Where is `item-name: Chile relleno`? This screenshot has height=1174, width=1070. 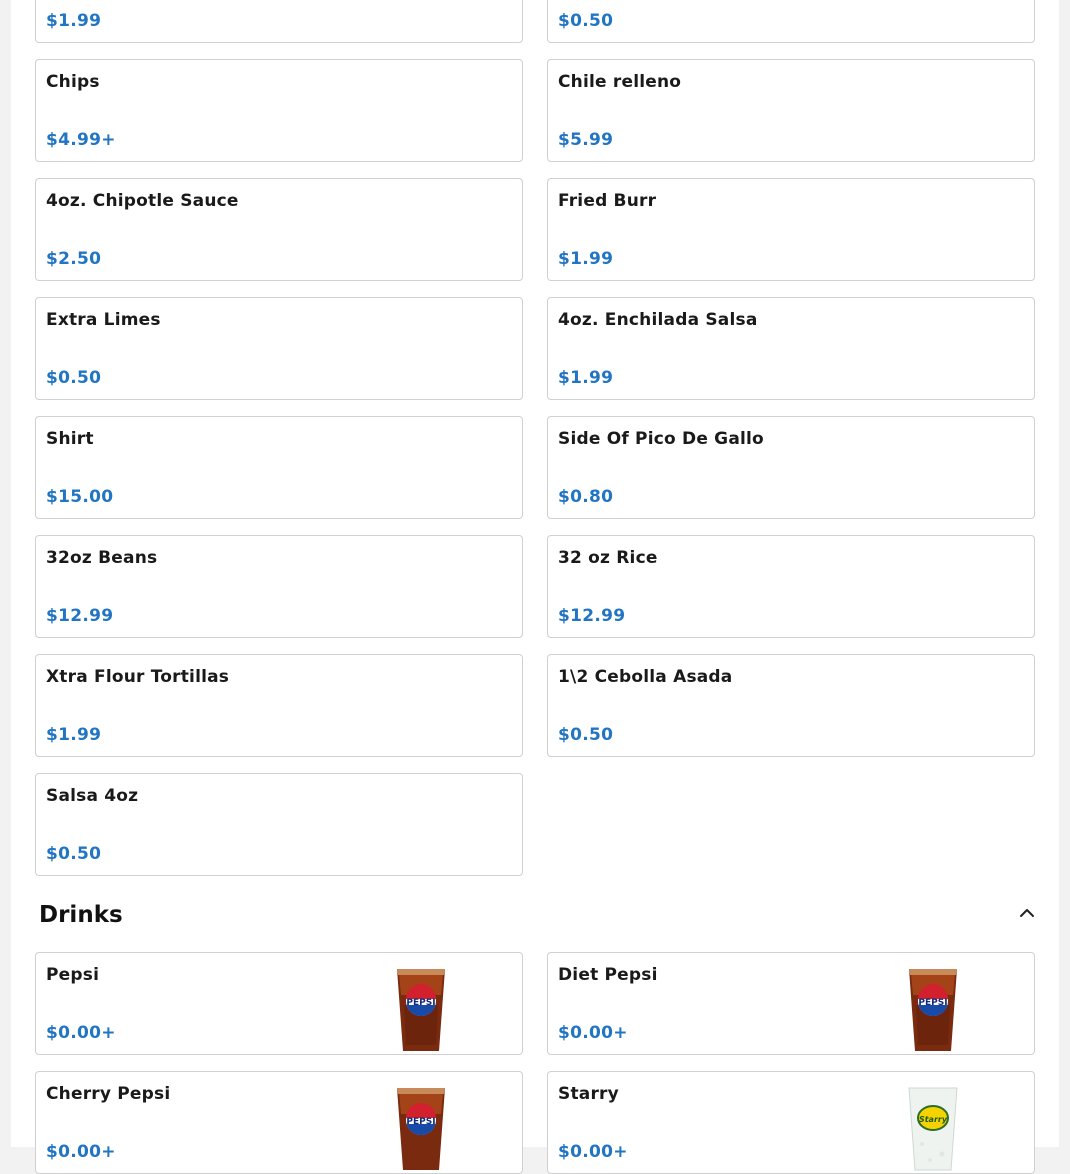 item-name: Chile relleno is located at coordinates (620, 82).